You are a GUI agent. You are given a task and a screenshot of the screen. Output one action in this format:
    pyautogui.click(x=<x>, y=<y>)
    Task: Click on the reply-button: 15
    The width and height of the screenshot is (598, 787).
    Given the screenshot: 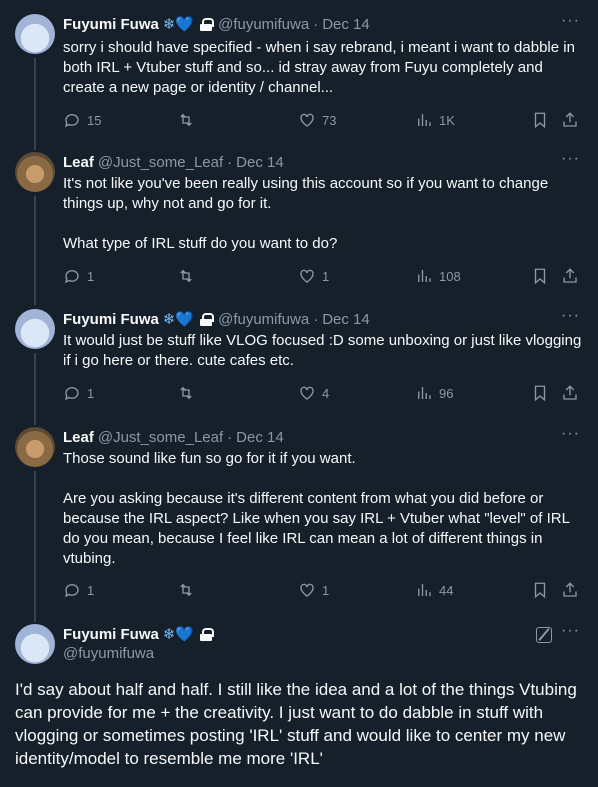 What is the action you would take?
    pyautogui.click(x=82, y=120)
    